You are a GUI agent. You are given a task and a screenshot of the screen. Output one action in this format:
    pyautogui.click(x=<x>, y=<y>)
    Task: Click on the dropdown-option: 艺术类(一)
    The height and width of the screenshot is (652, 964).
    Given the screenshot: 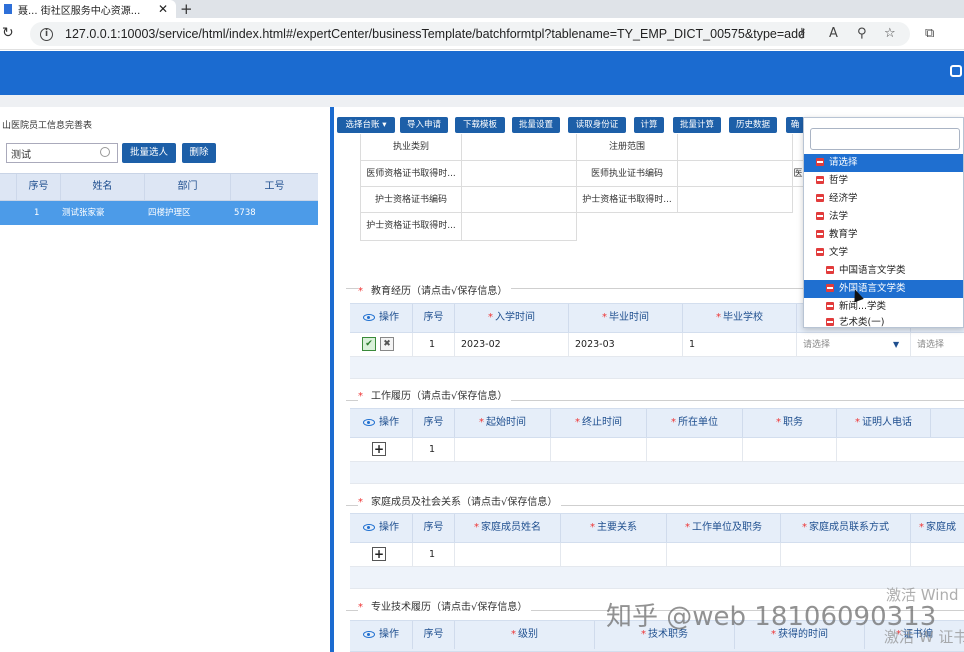 What is the action you would take?
    pyautogui.click(x=883, y=321)
    